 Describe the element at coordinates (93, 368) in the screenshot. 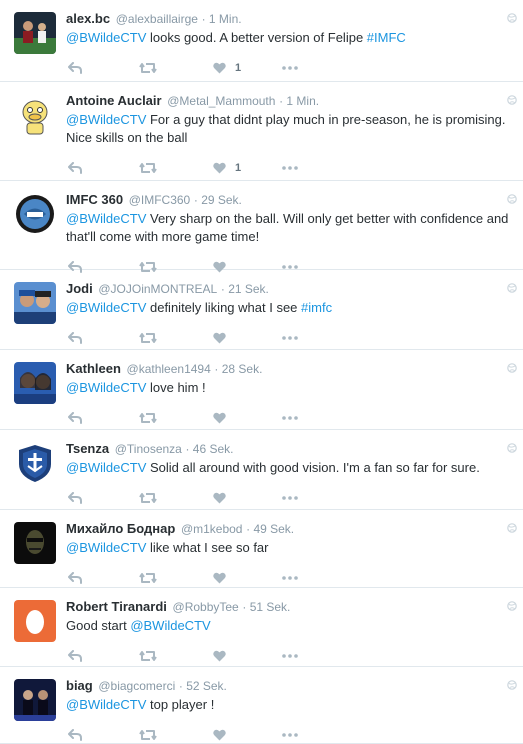

I see `tweet-fullname: Kathleen` at that location.